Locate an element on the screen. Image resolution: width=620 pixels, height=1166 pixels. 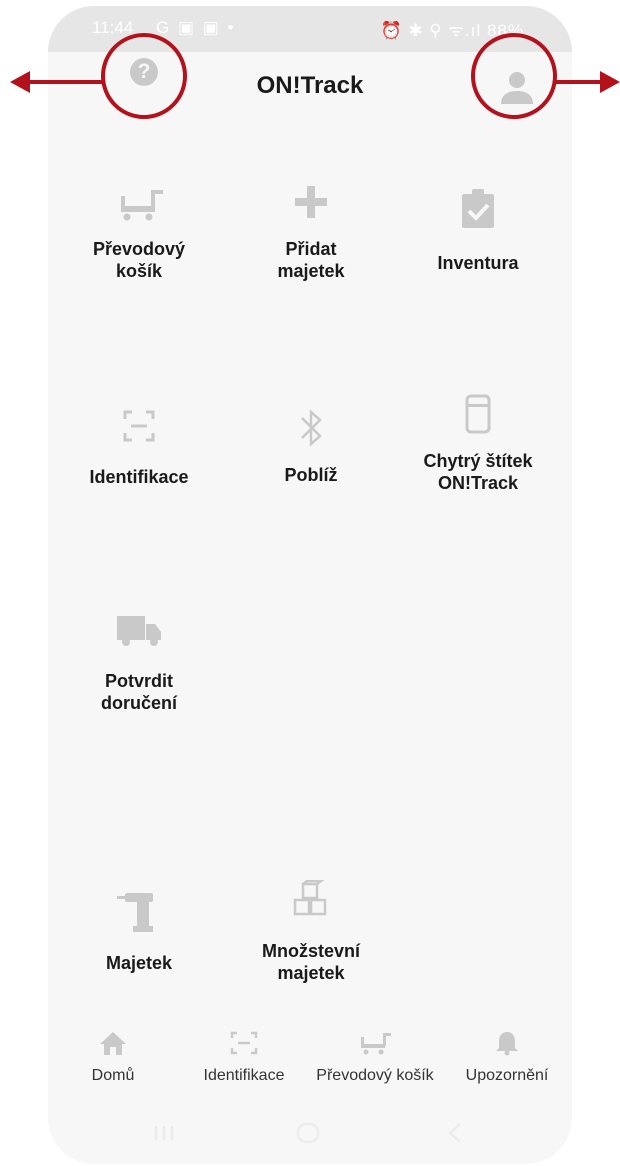
tile-assets: Majetek is located at coordinates (139, 932).